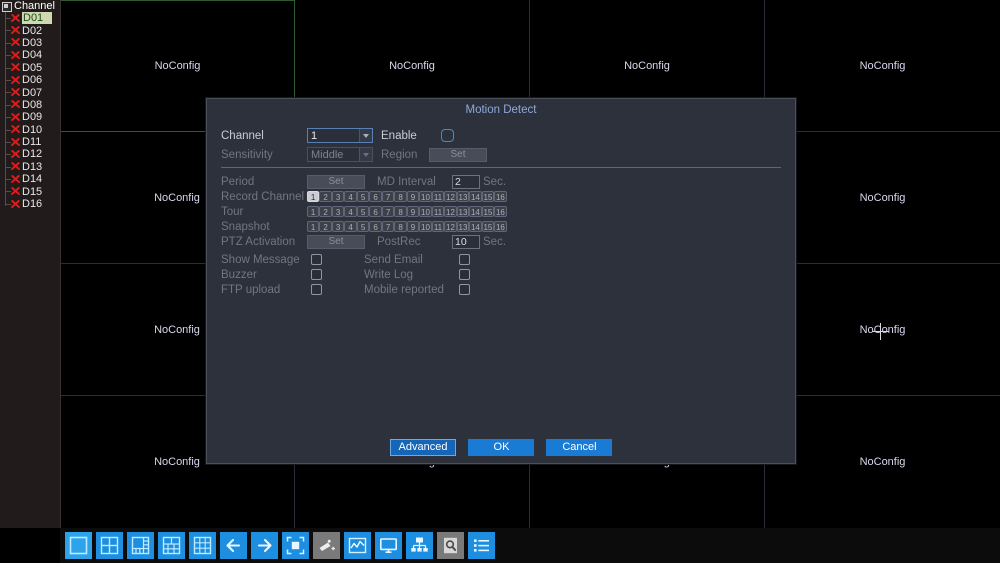 This screenshot has height=563, width=1000. I want to click on tour-box-7: 7, so click(388, 211).